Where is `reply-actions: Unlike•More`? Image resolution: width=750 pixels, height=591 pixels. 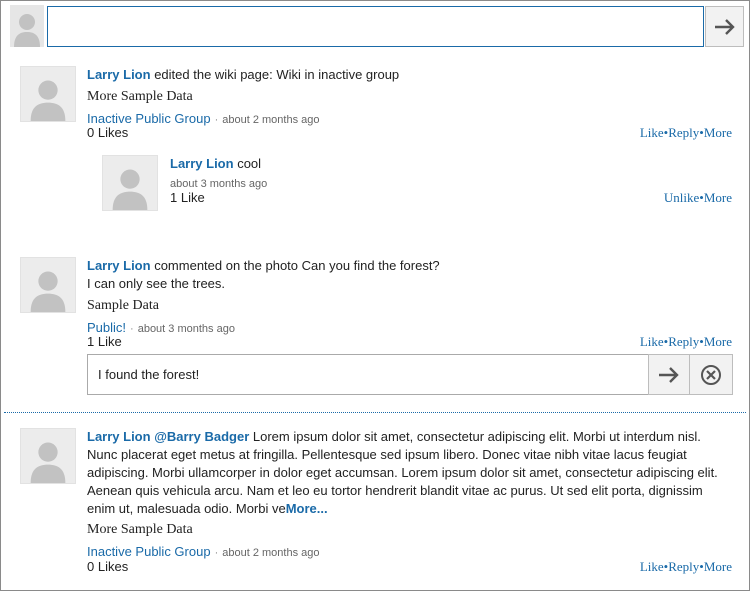
reply-actions: Unlike•More is located at coordinates (698, 198).